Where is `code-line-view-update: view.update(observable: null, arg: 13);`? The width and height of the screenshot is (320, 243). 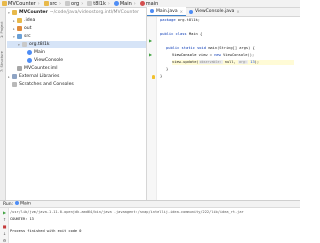 code-line-view-update: view.update(observable: null, arg: 13); is located at coordinates (233, 62).